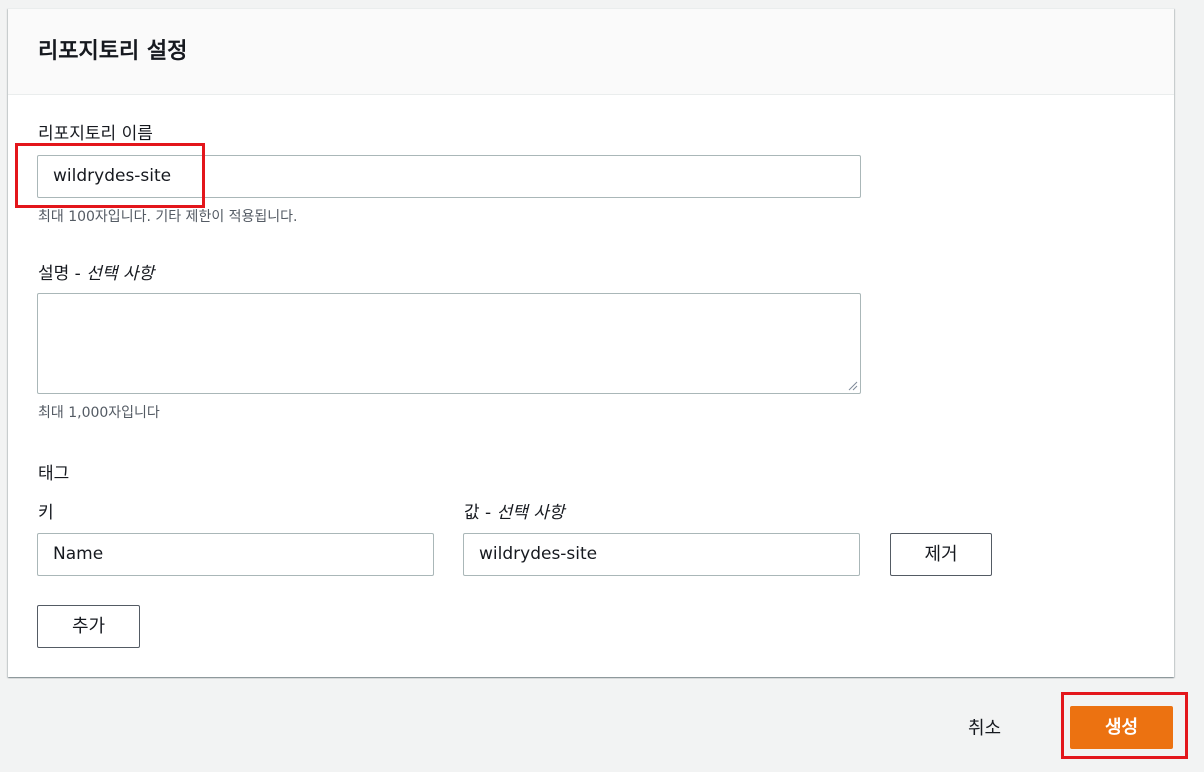 This screenshot has width=1204, height=772. I want to click on tags-heading: 태그, so click(54, 474).